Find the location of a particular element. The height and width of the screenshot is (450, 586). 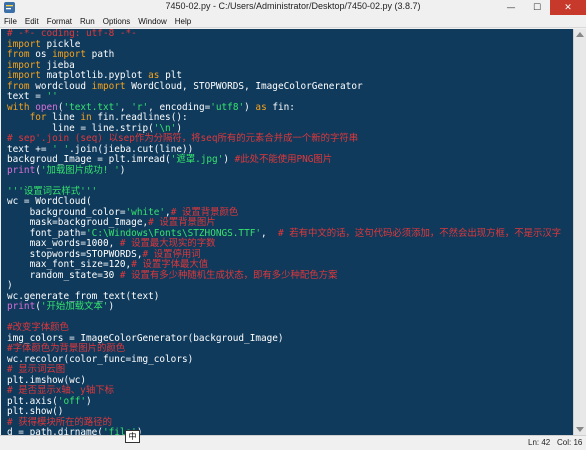

code-token: '开始加载文本' is located at coordinates (74, 306).